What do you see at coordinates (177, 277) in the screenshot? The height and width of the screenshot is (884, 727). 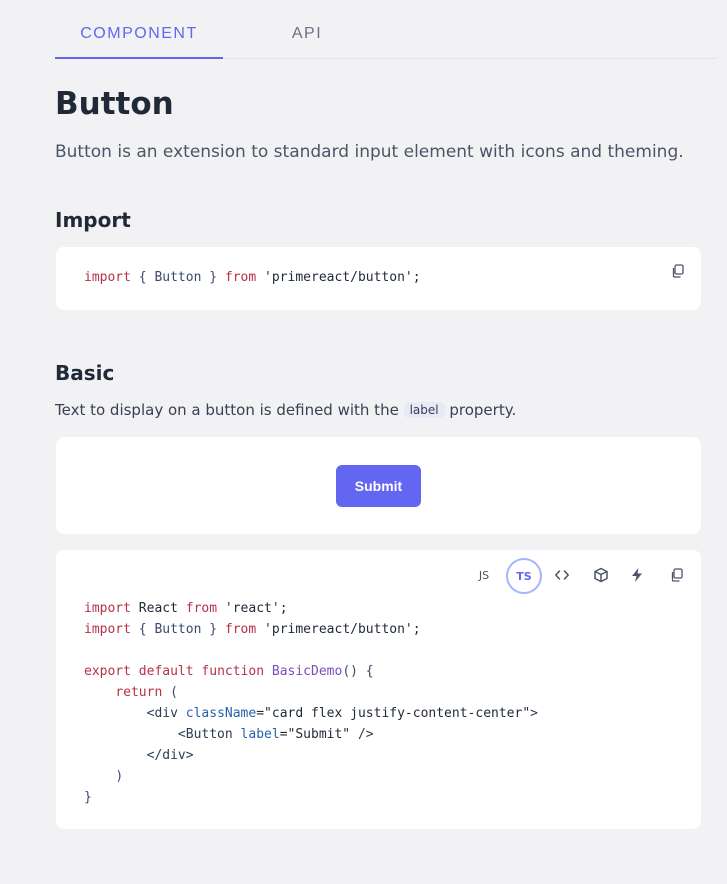 I see `code-text: { Button }` at bounding box center [177, 277].